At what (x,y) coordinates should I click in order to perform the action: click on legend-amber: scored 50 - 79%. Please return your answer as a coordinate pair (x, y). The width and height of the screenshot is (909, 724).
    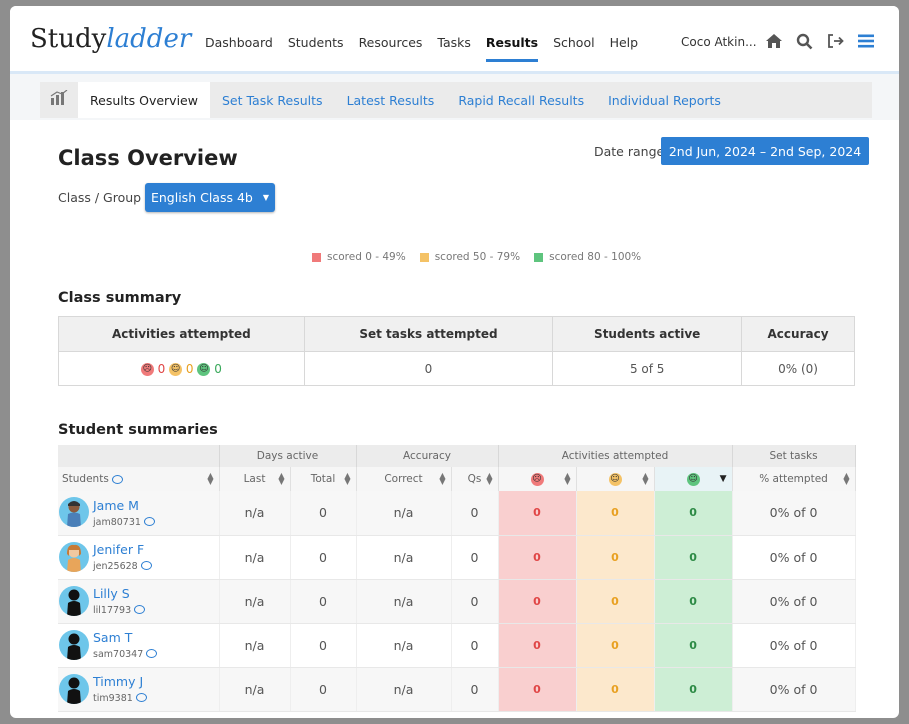
    Looking at the image, I should click on (469, 257).